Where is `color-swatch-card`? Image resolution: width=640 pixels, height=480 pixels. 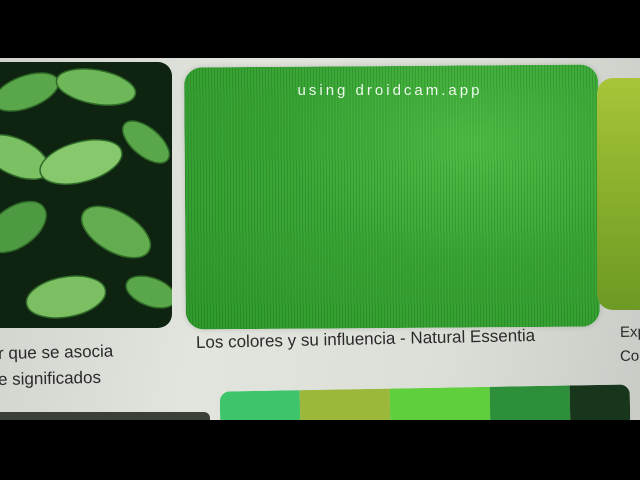
color-swatch-card is located at coordinates (425, 402).